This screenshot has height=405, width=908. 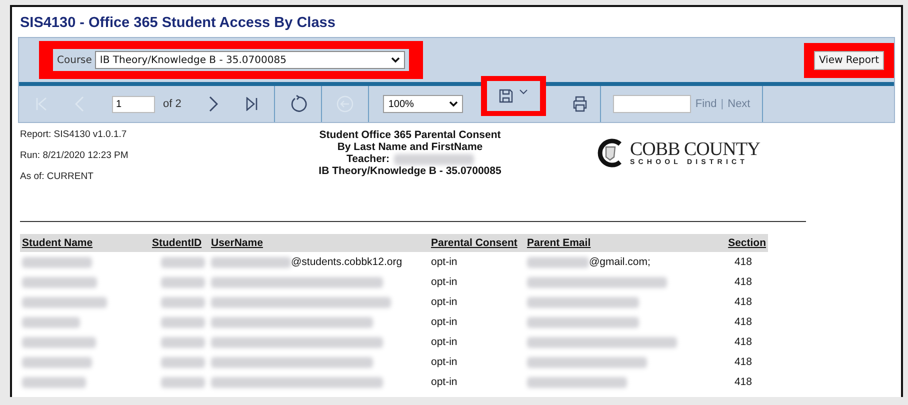 What do you see at coordinates (177, 23) in the screenshot?
I see `window-title: SIS4130 - Office 365 Student Access By Class` at bounding box center [177, 23].